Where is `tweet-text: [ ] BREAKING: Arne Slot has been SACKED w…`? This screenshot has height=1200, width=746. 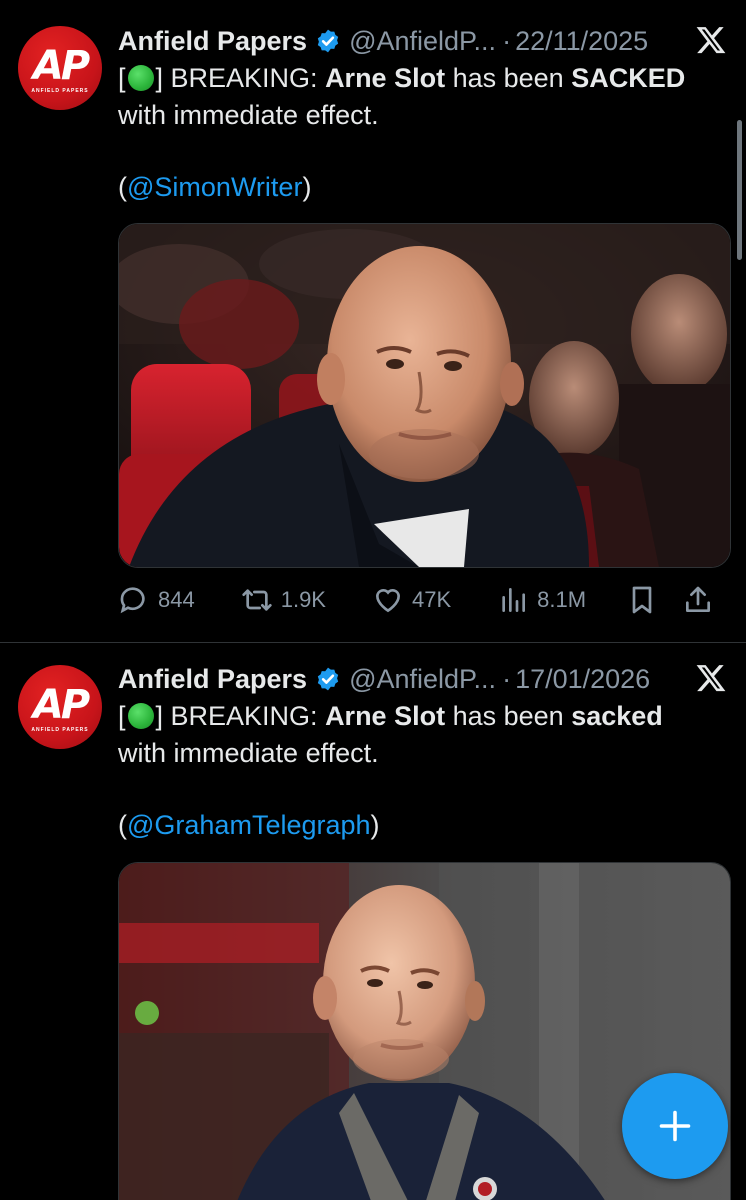
tweet-text: [ ] BREAKING: Arne Slot has been SACKED w… is located at coordinates (417, 97).